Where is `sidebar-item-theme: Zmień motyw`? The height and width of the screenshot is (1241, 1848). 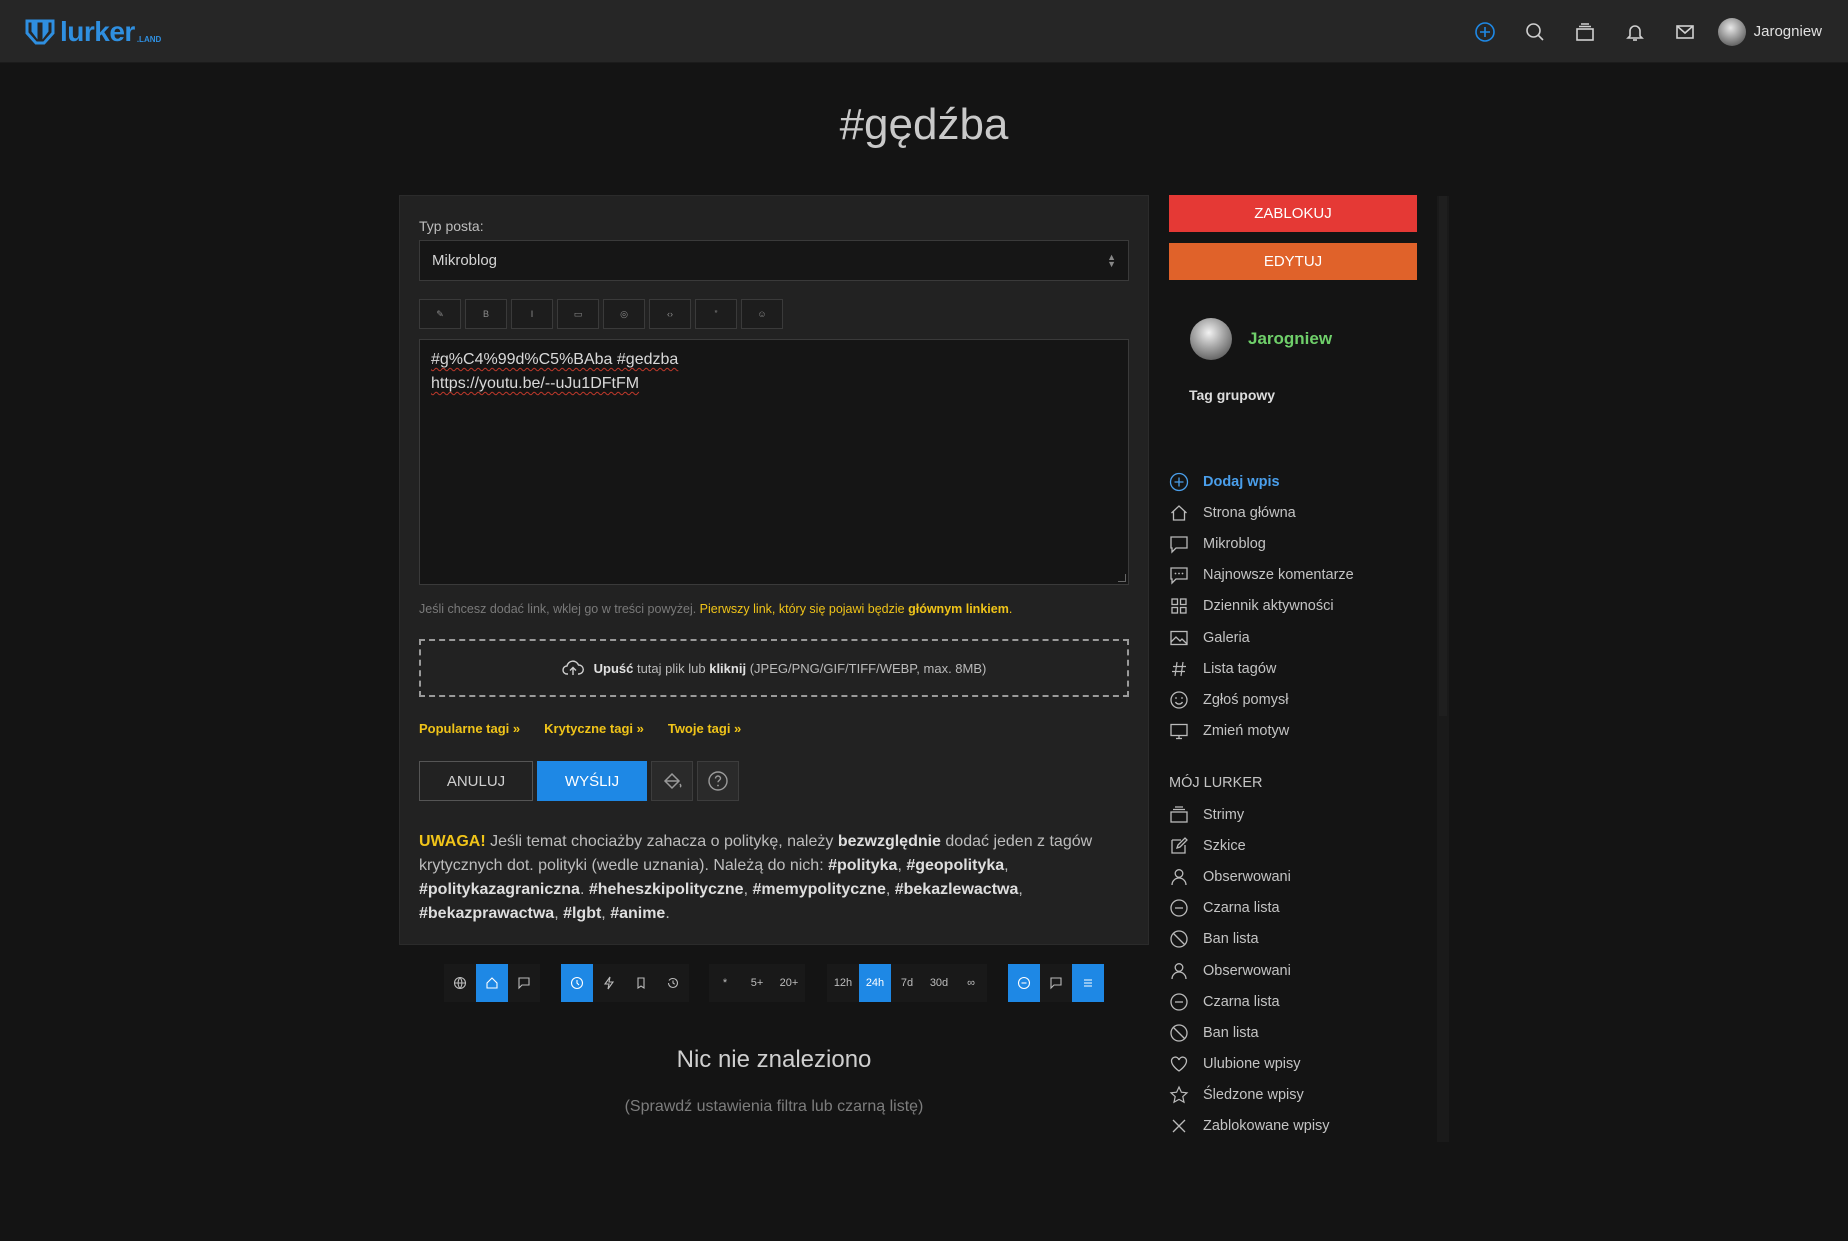
sidebar-item-theme: Zmień motyw is located at coordinates (1294, 731).